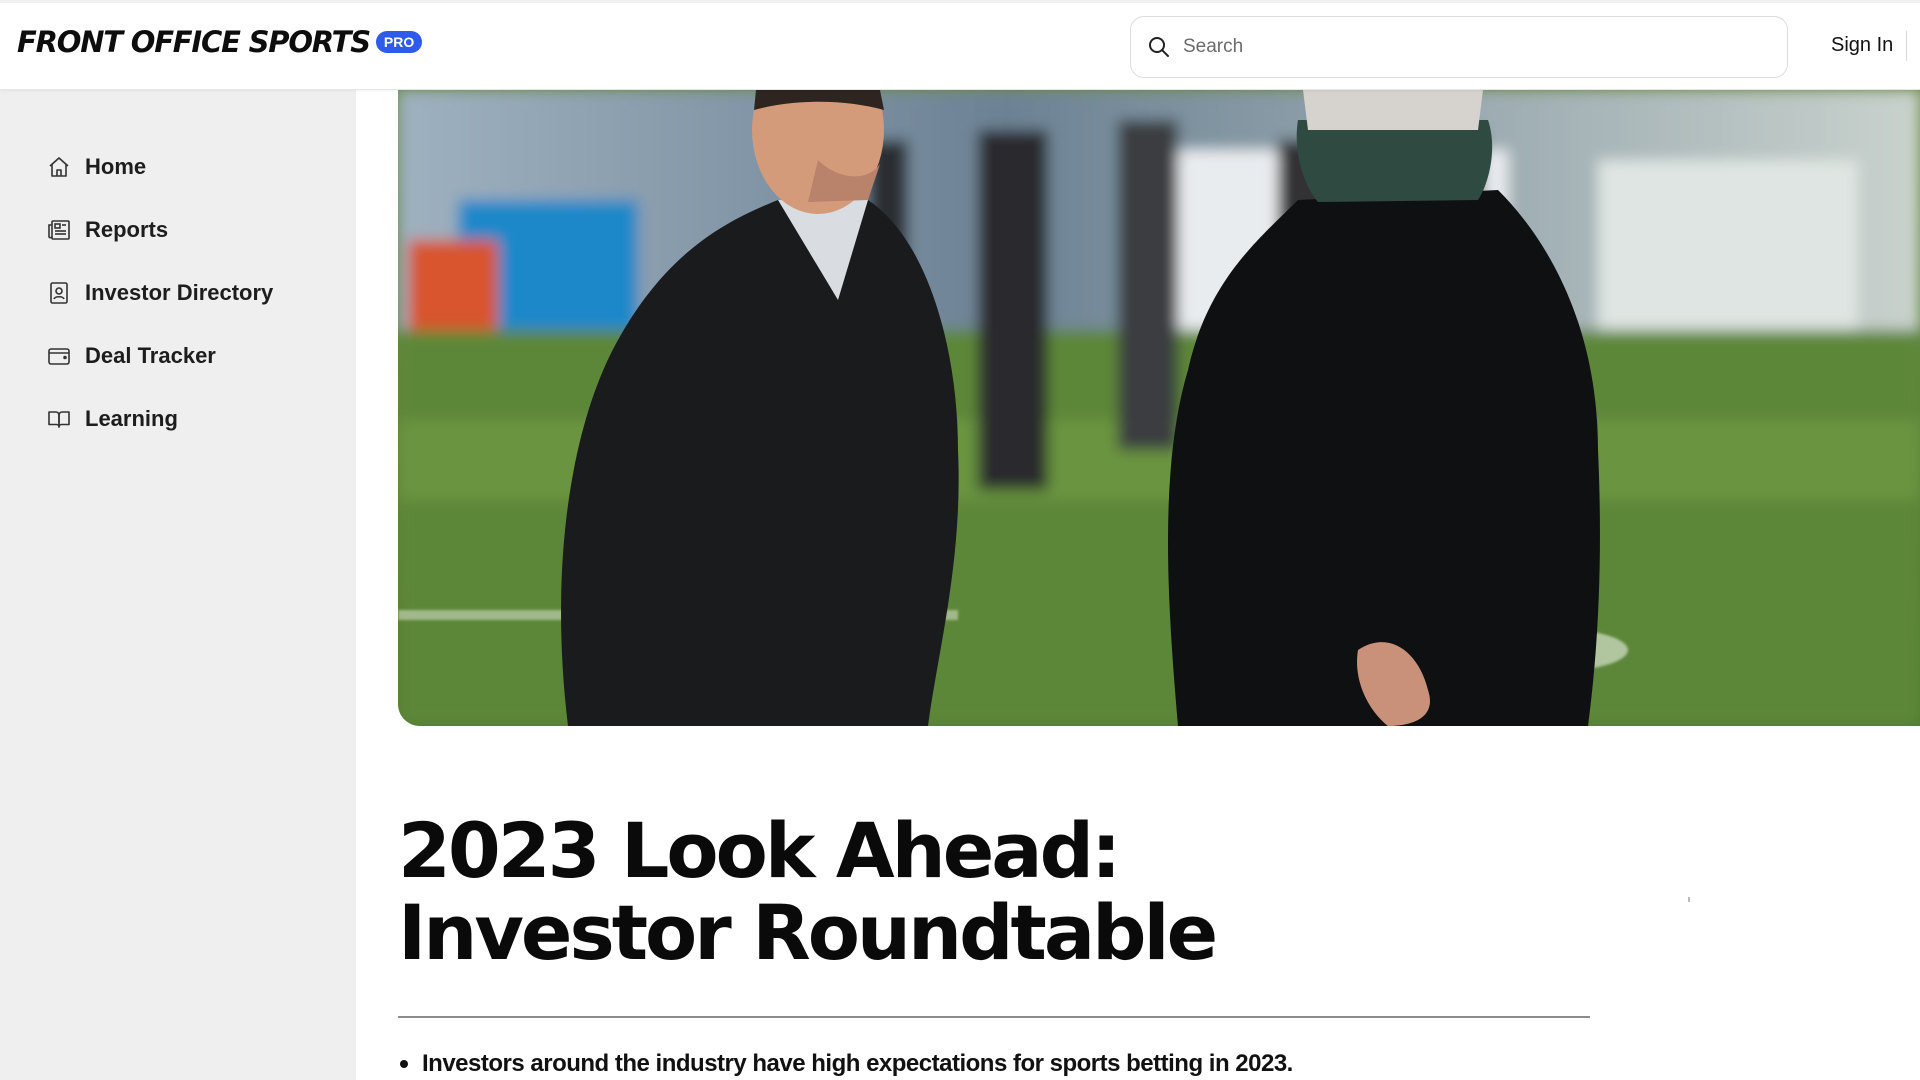  Describe the element at coordinates (59, 356) in the screenshot. I see `wallet-icon` at that location.